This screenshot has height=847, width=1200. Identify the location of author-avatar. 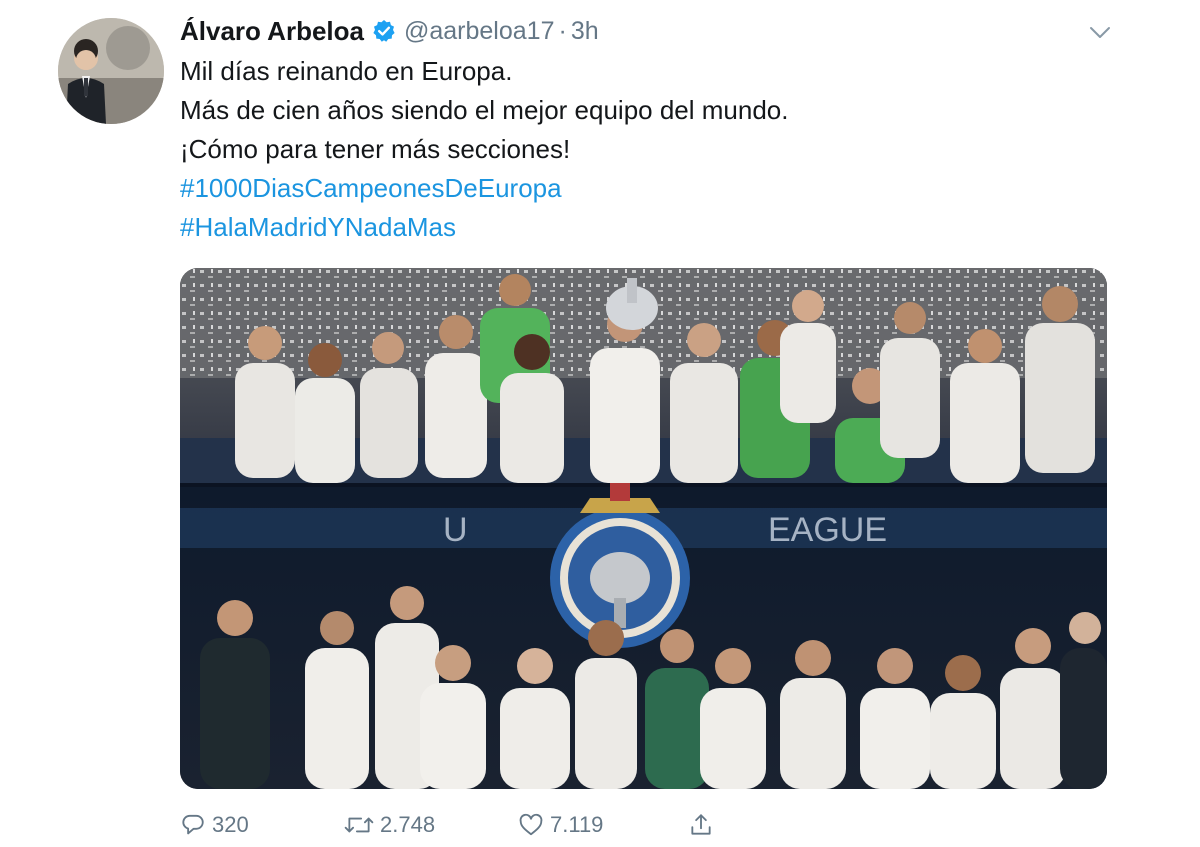
(111, 71).